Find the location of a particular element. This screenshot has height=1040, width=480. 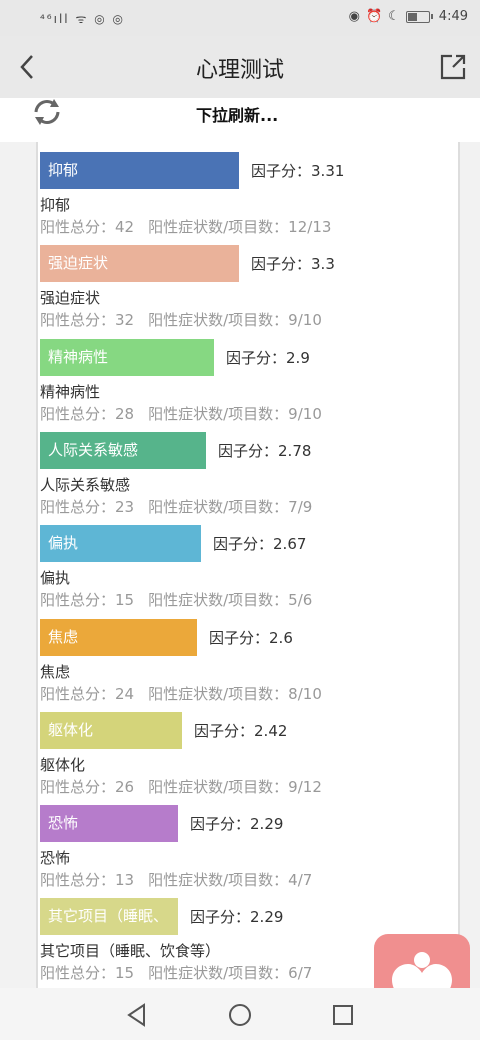

factor-stats: 阳性总分：24 阳性症状数/项目数：8/10 is located at coordinates (188, 693).